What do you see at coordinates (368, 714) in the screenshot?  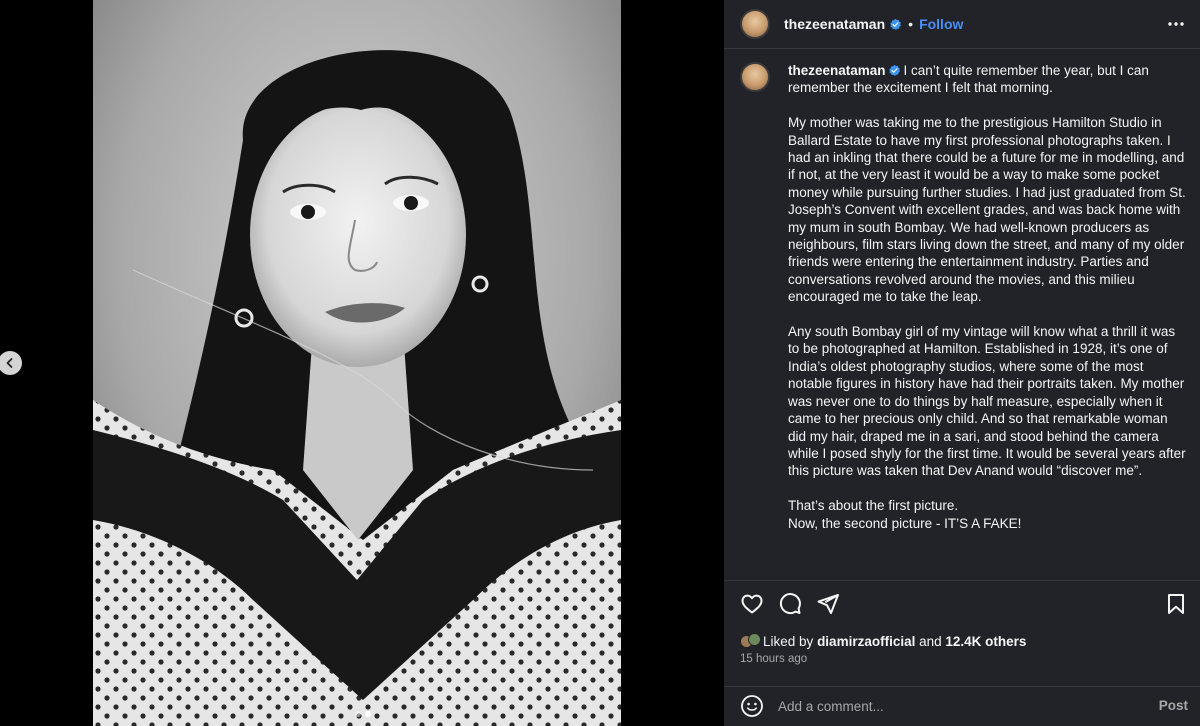 I see `carousel-dot-active` at bounding box center [368, 714].